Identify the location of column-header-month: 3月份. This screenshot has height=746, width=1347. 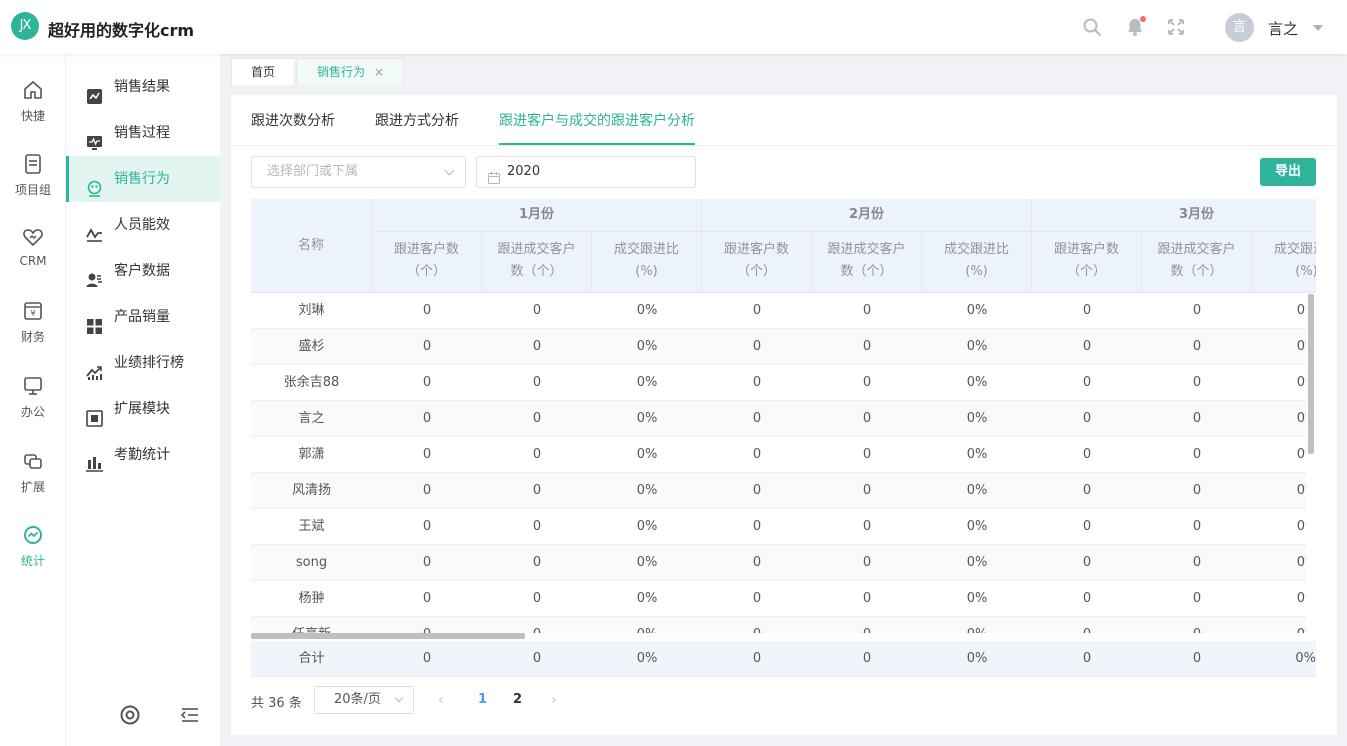
(1174, 215).